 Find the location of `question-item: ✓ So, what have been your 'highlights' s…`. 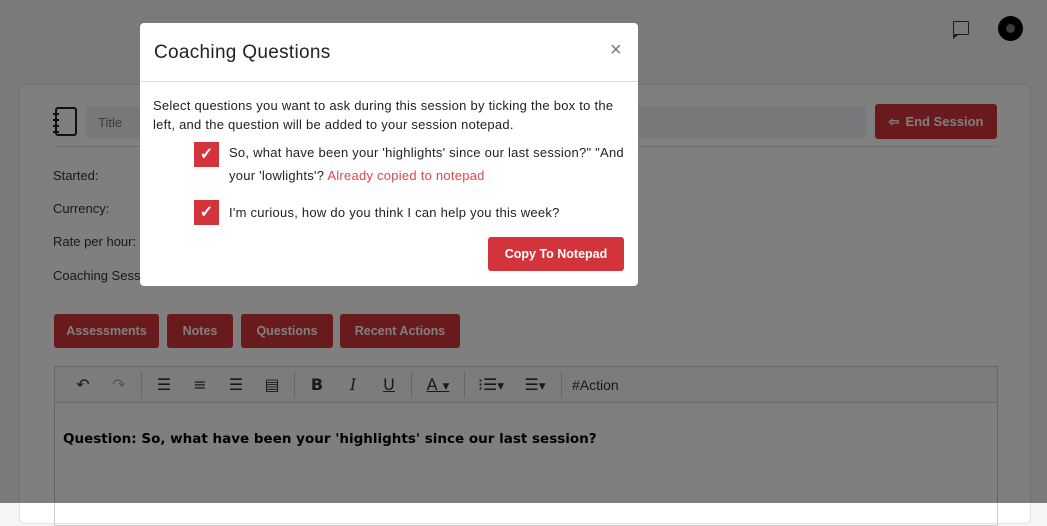

question-item: ✓ So, what have been your 'highlights' s… is located at coordinates (411, 164).